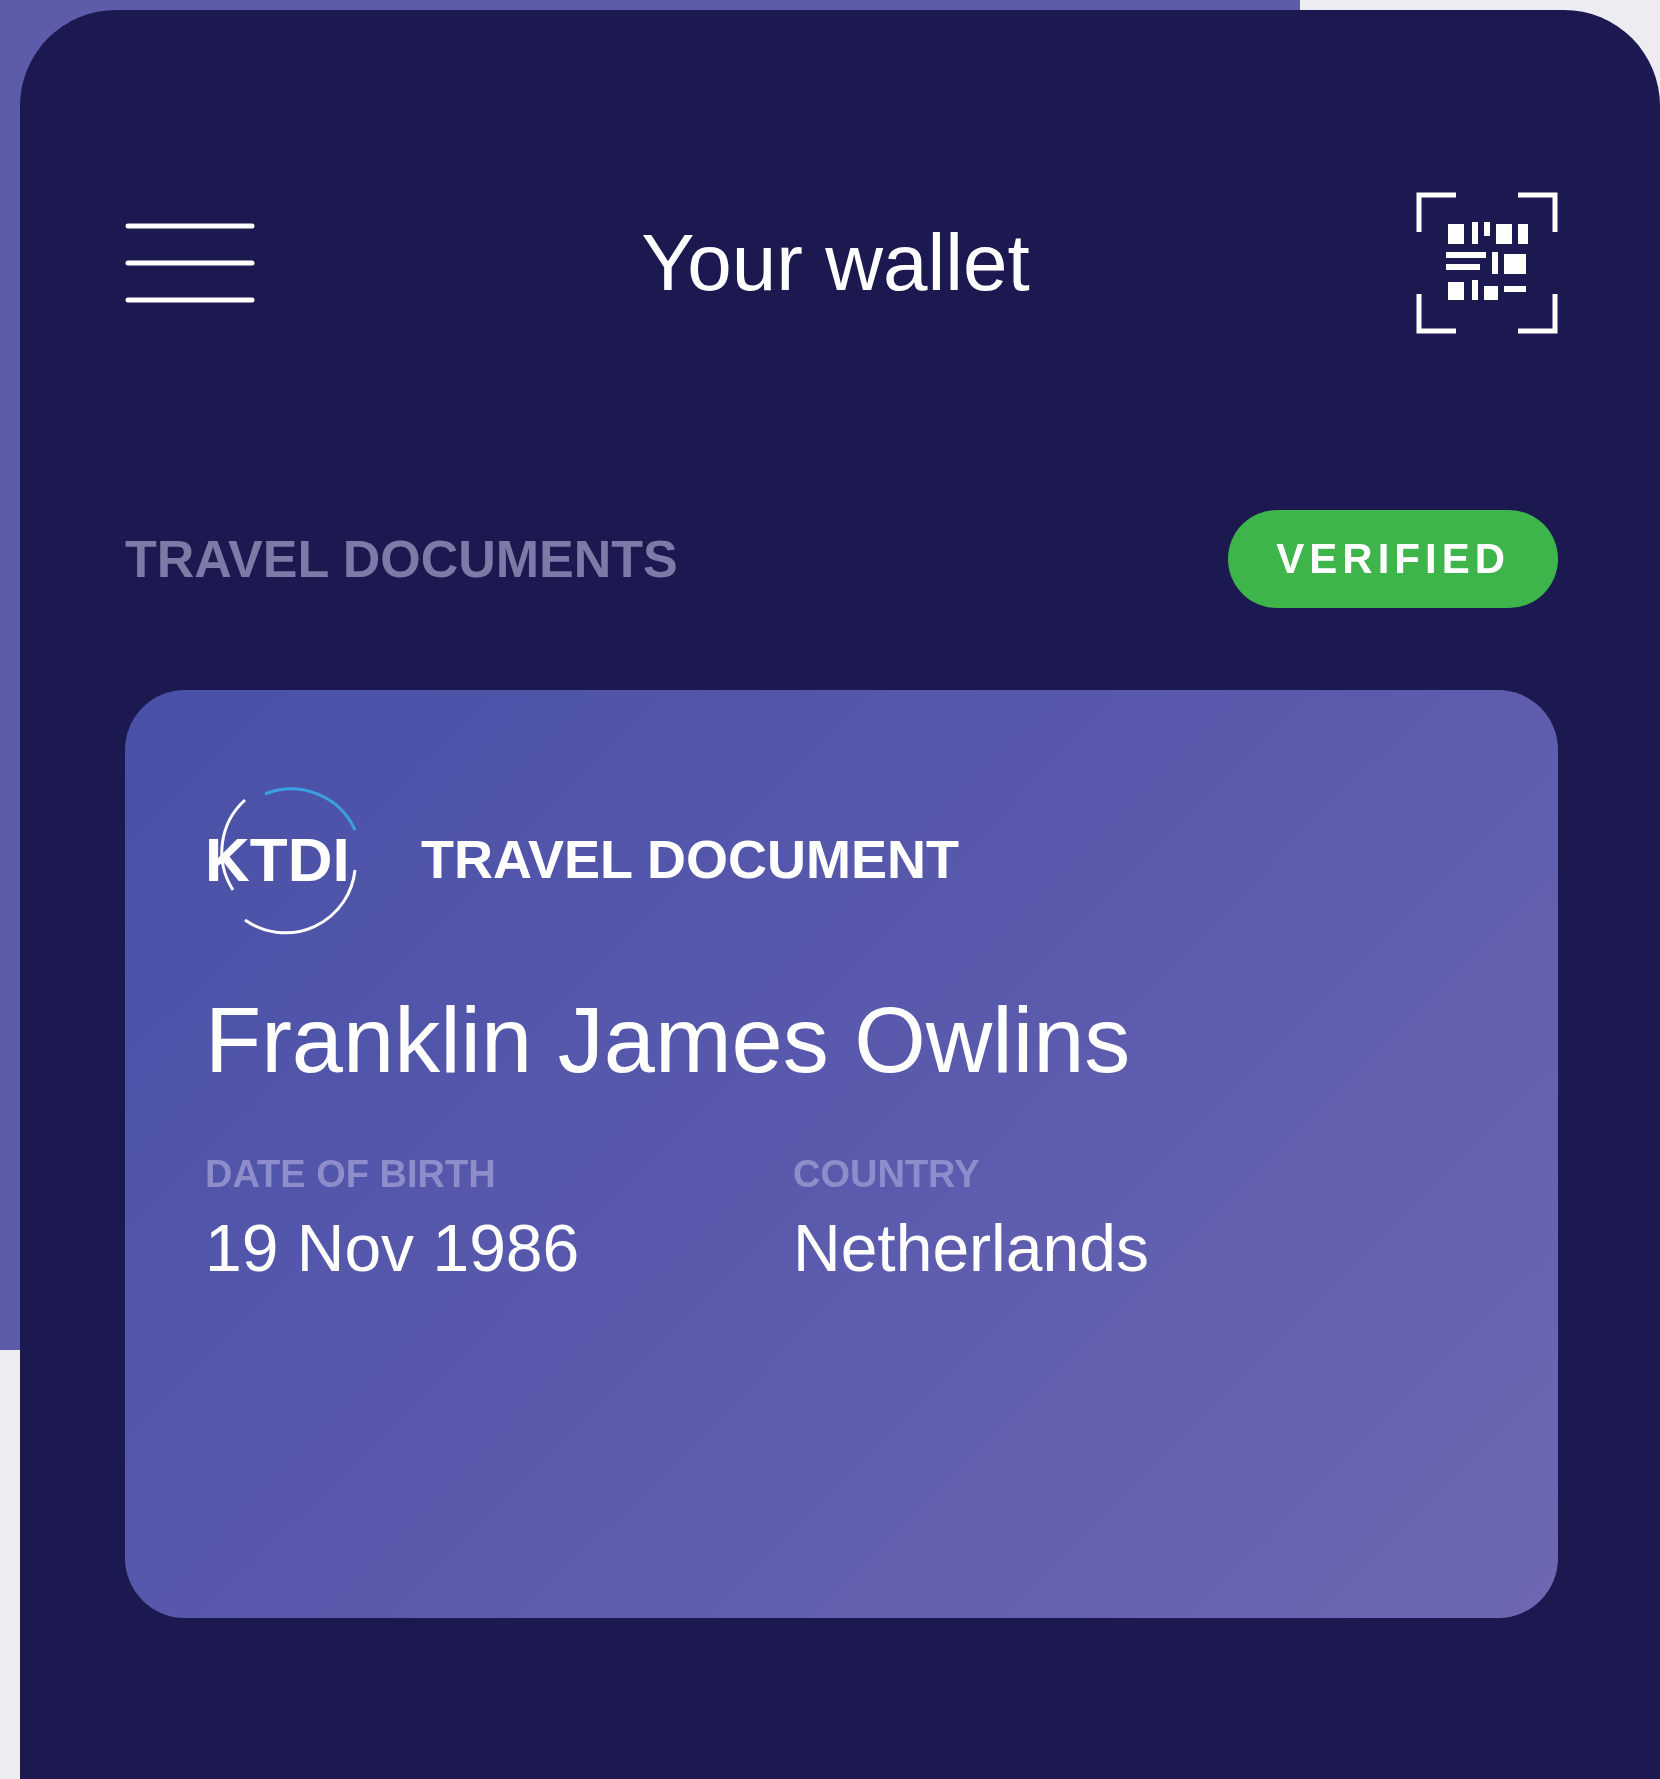  What do you see at coordinates (1487, 263) in the screenshot?
I see `qr-scan-icon` at bounding box center [1487, 263].